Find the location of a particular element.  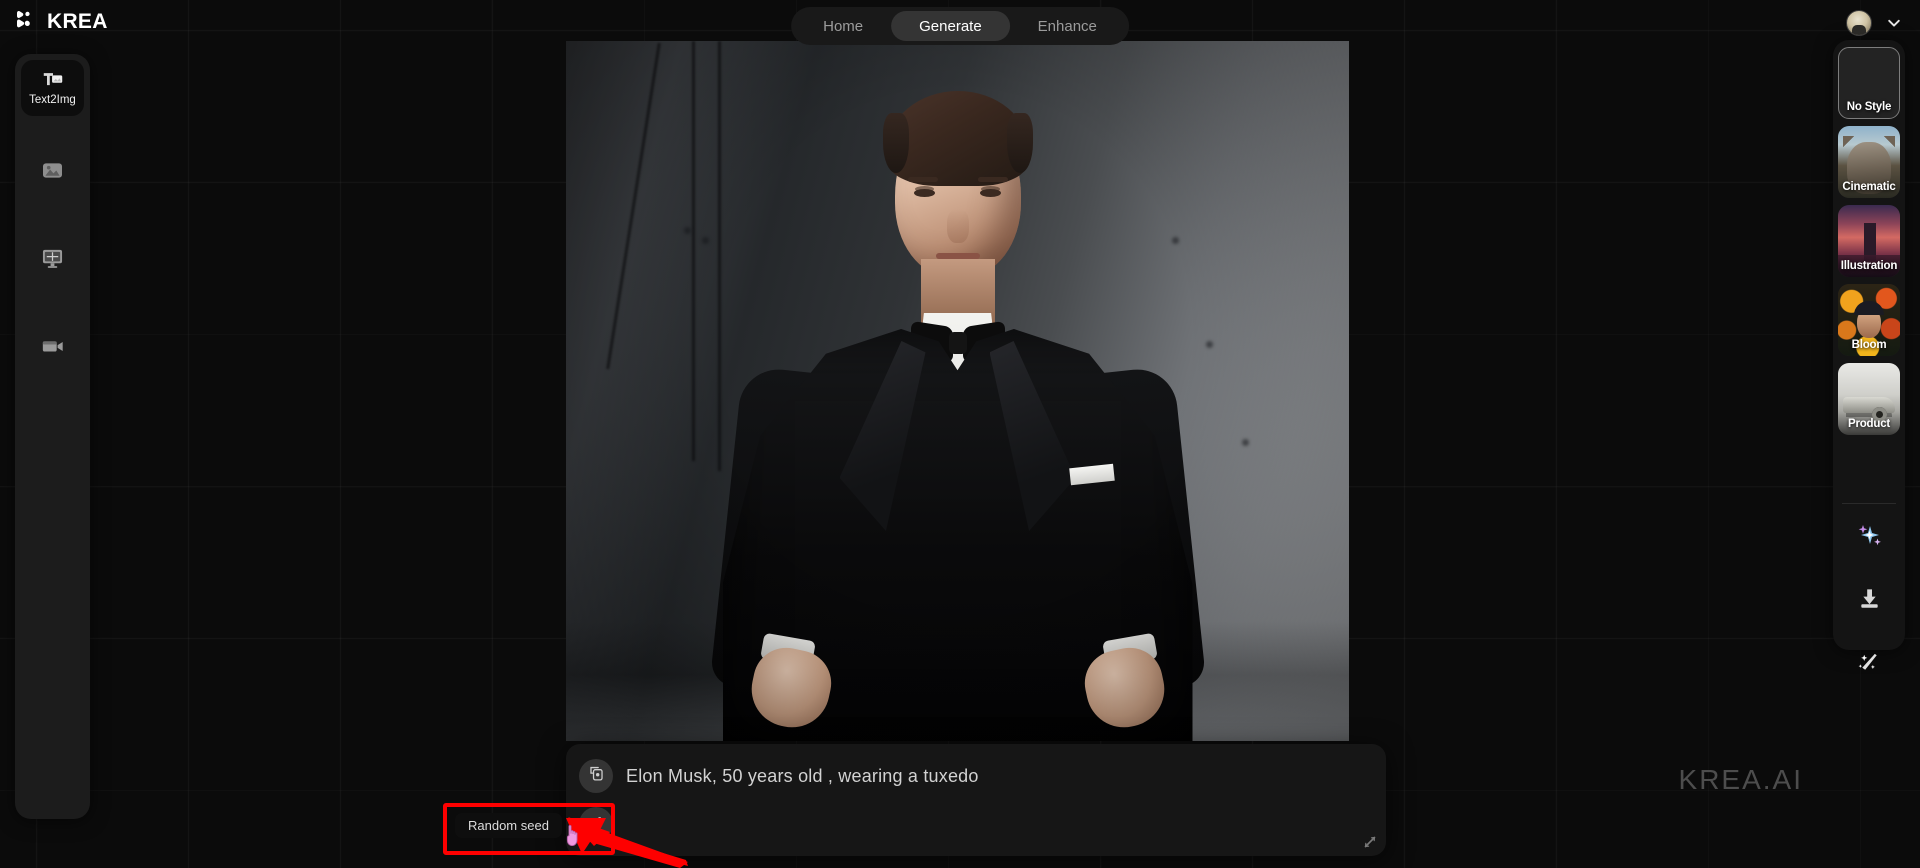

rail-item-text2img: Text2Img is located at coordinates (52, 88).